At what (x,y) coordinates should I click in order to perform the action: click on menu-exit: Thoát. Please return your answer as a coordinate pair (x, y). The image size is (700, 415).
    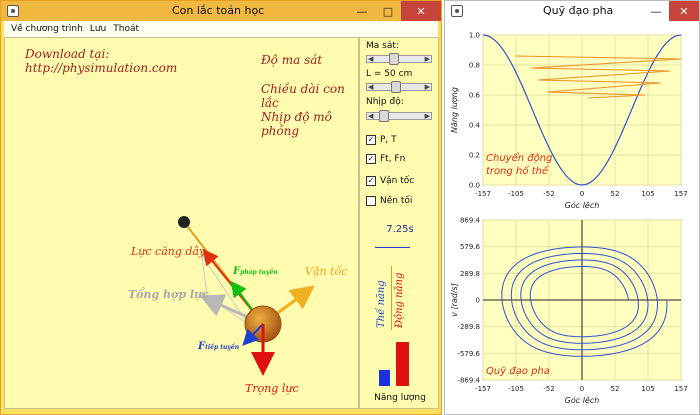
    Looking at the image, I should click on (126, 29).